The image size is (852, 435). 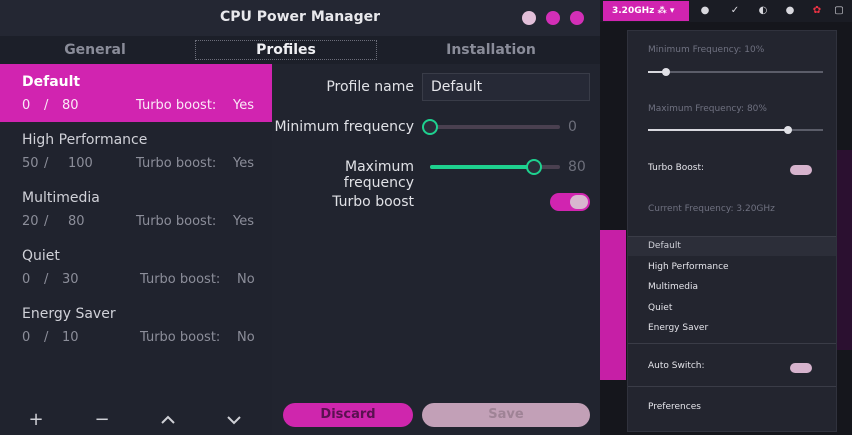 I want to click on window-icon: ▢, so click(x=839, y=11).